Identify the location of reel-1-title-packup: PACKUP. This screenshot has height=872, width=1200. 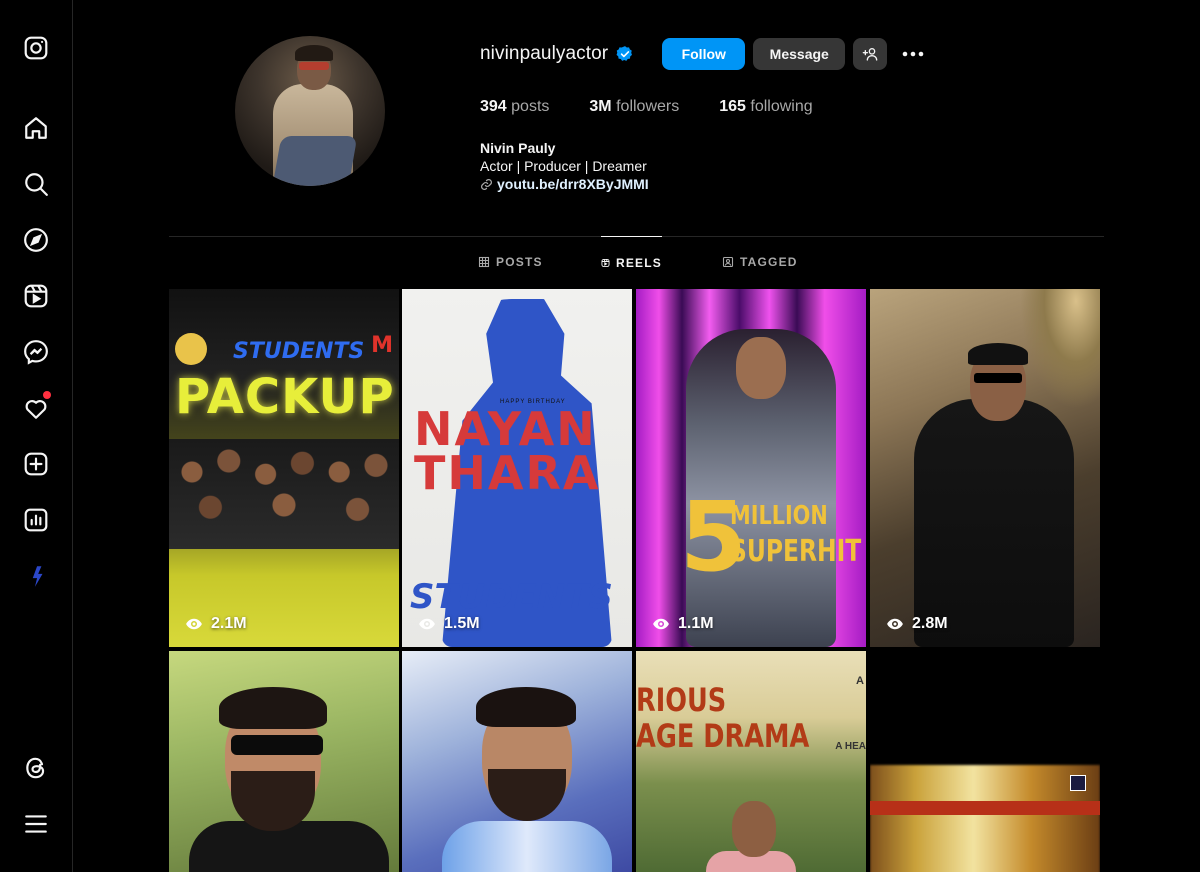
(285, 397).